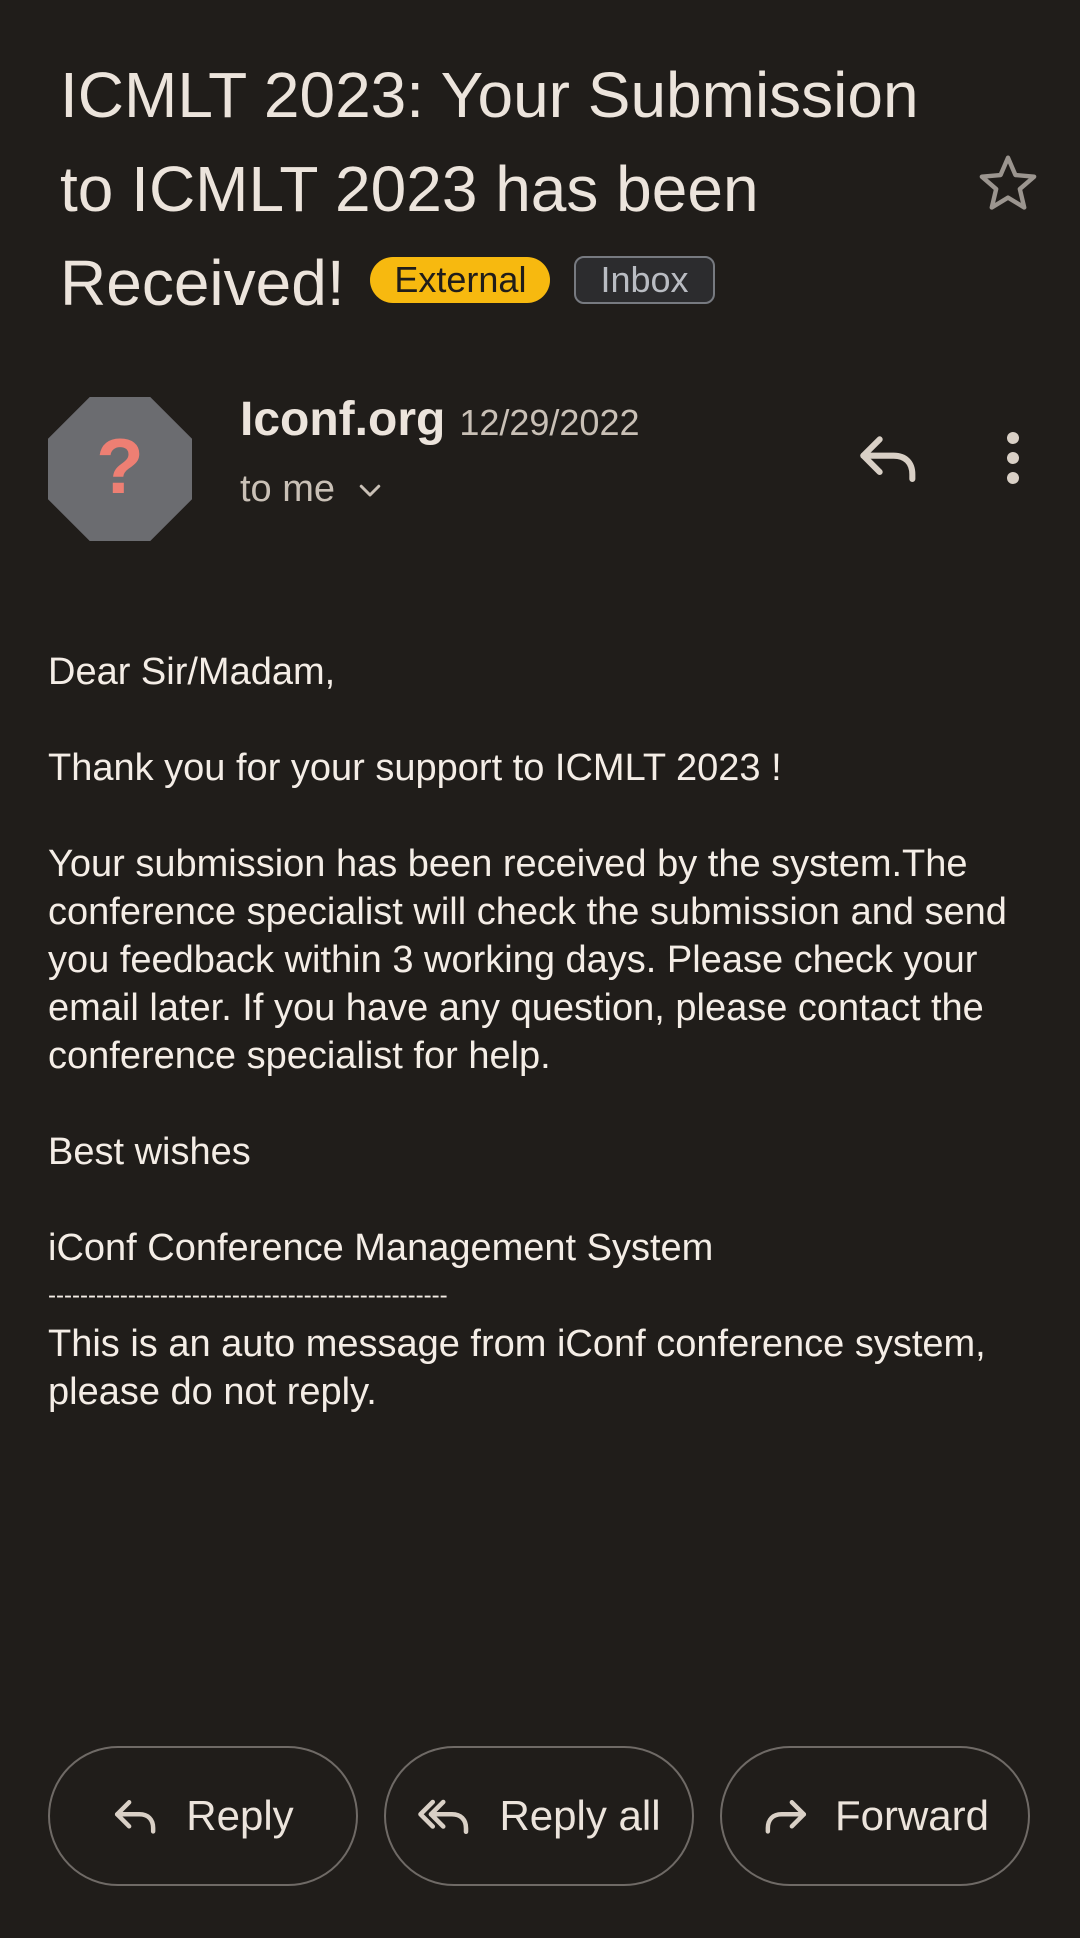 The image size is (1080, 1938). What do you see at coordinates (192, 672) in the screenshot?
I see `body-greeting: Dear Sir/Madam,` at bounding box center [192, 672].